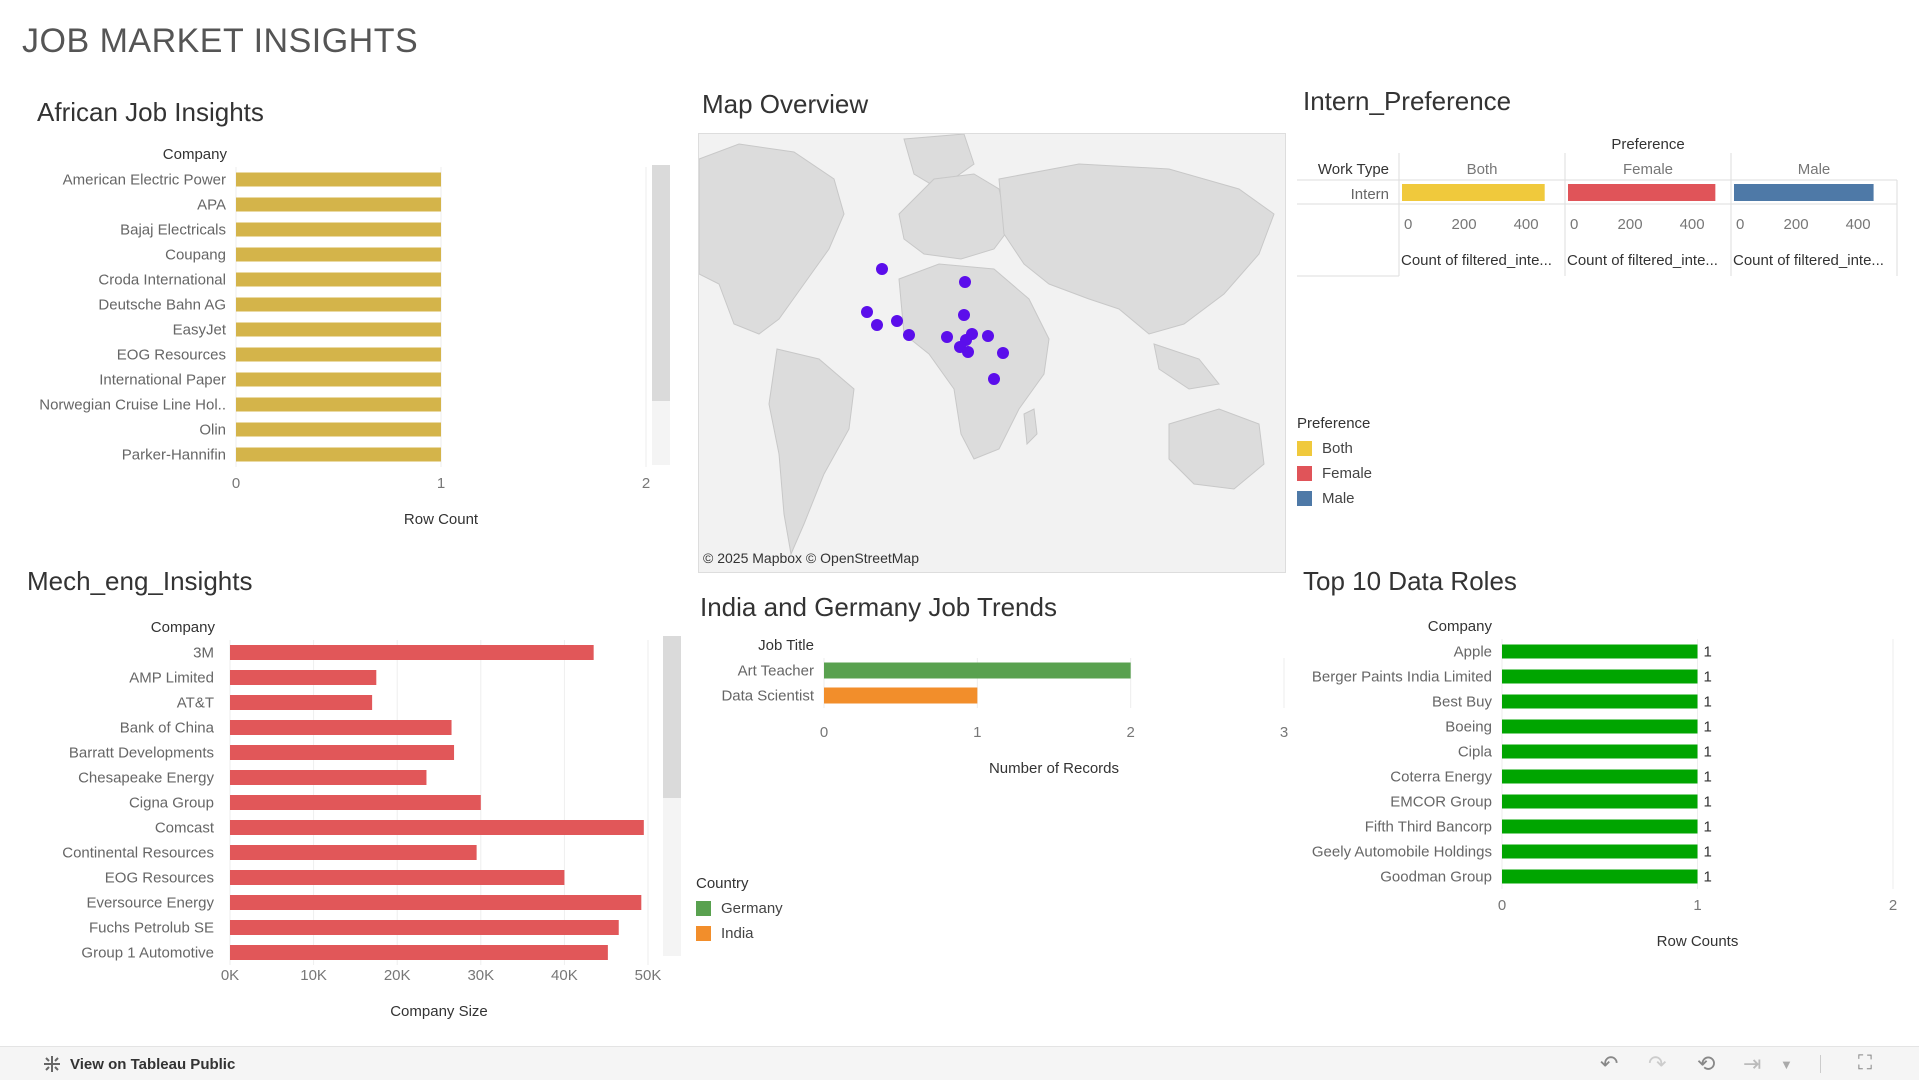  Describe the element at coordinates (1796, 224) in the screenshot. I see `x-tick-label: 200` at that location.